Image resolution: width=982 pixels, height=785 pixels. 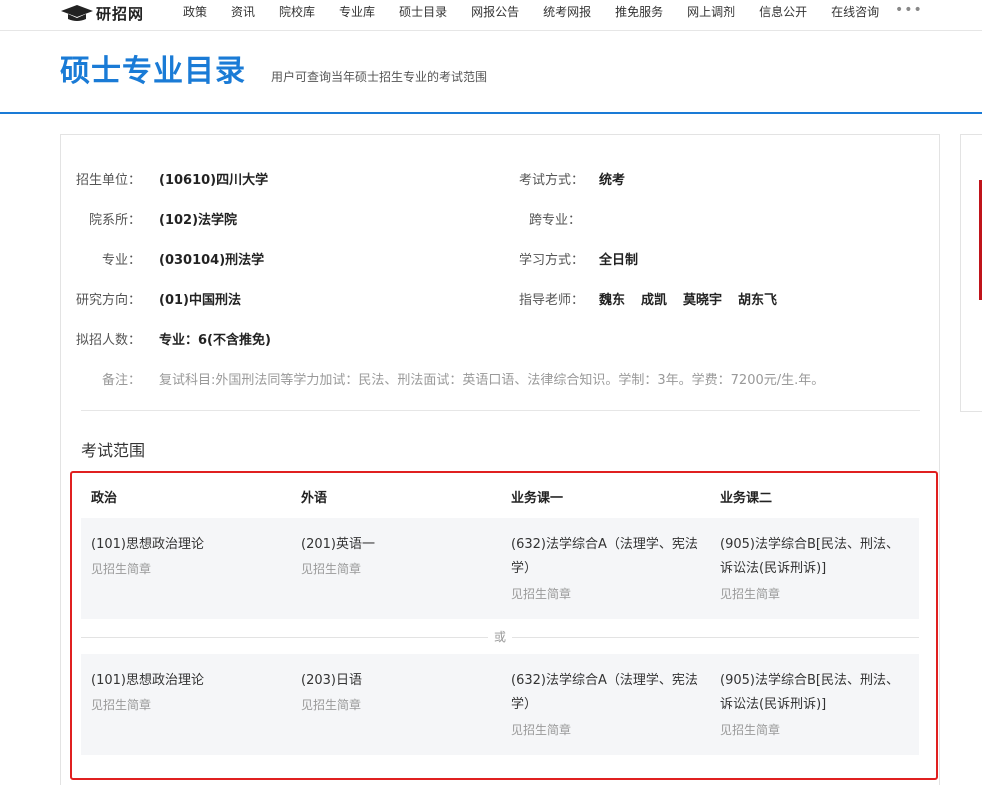 I want to click on advisor-name: 胡东飞, so click(x=758, y=300).